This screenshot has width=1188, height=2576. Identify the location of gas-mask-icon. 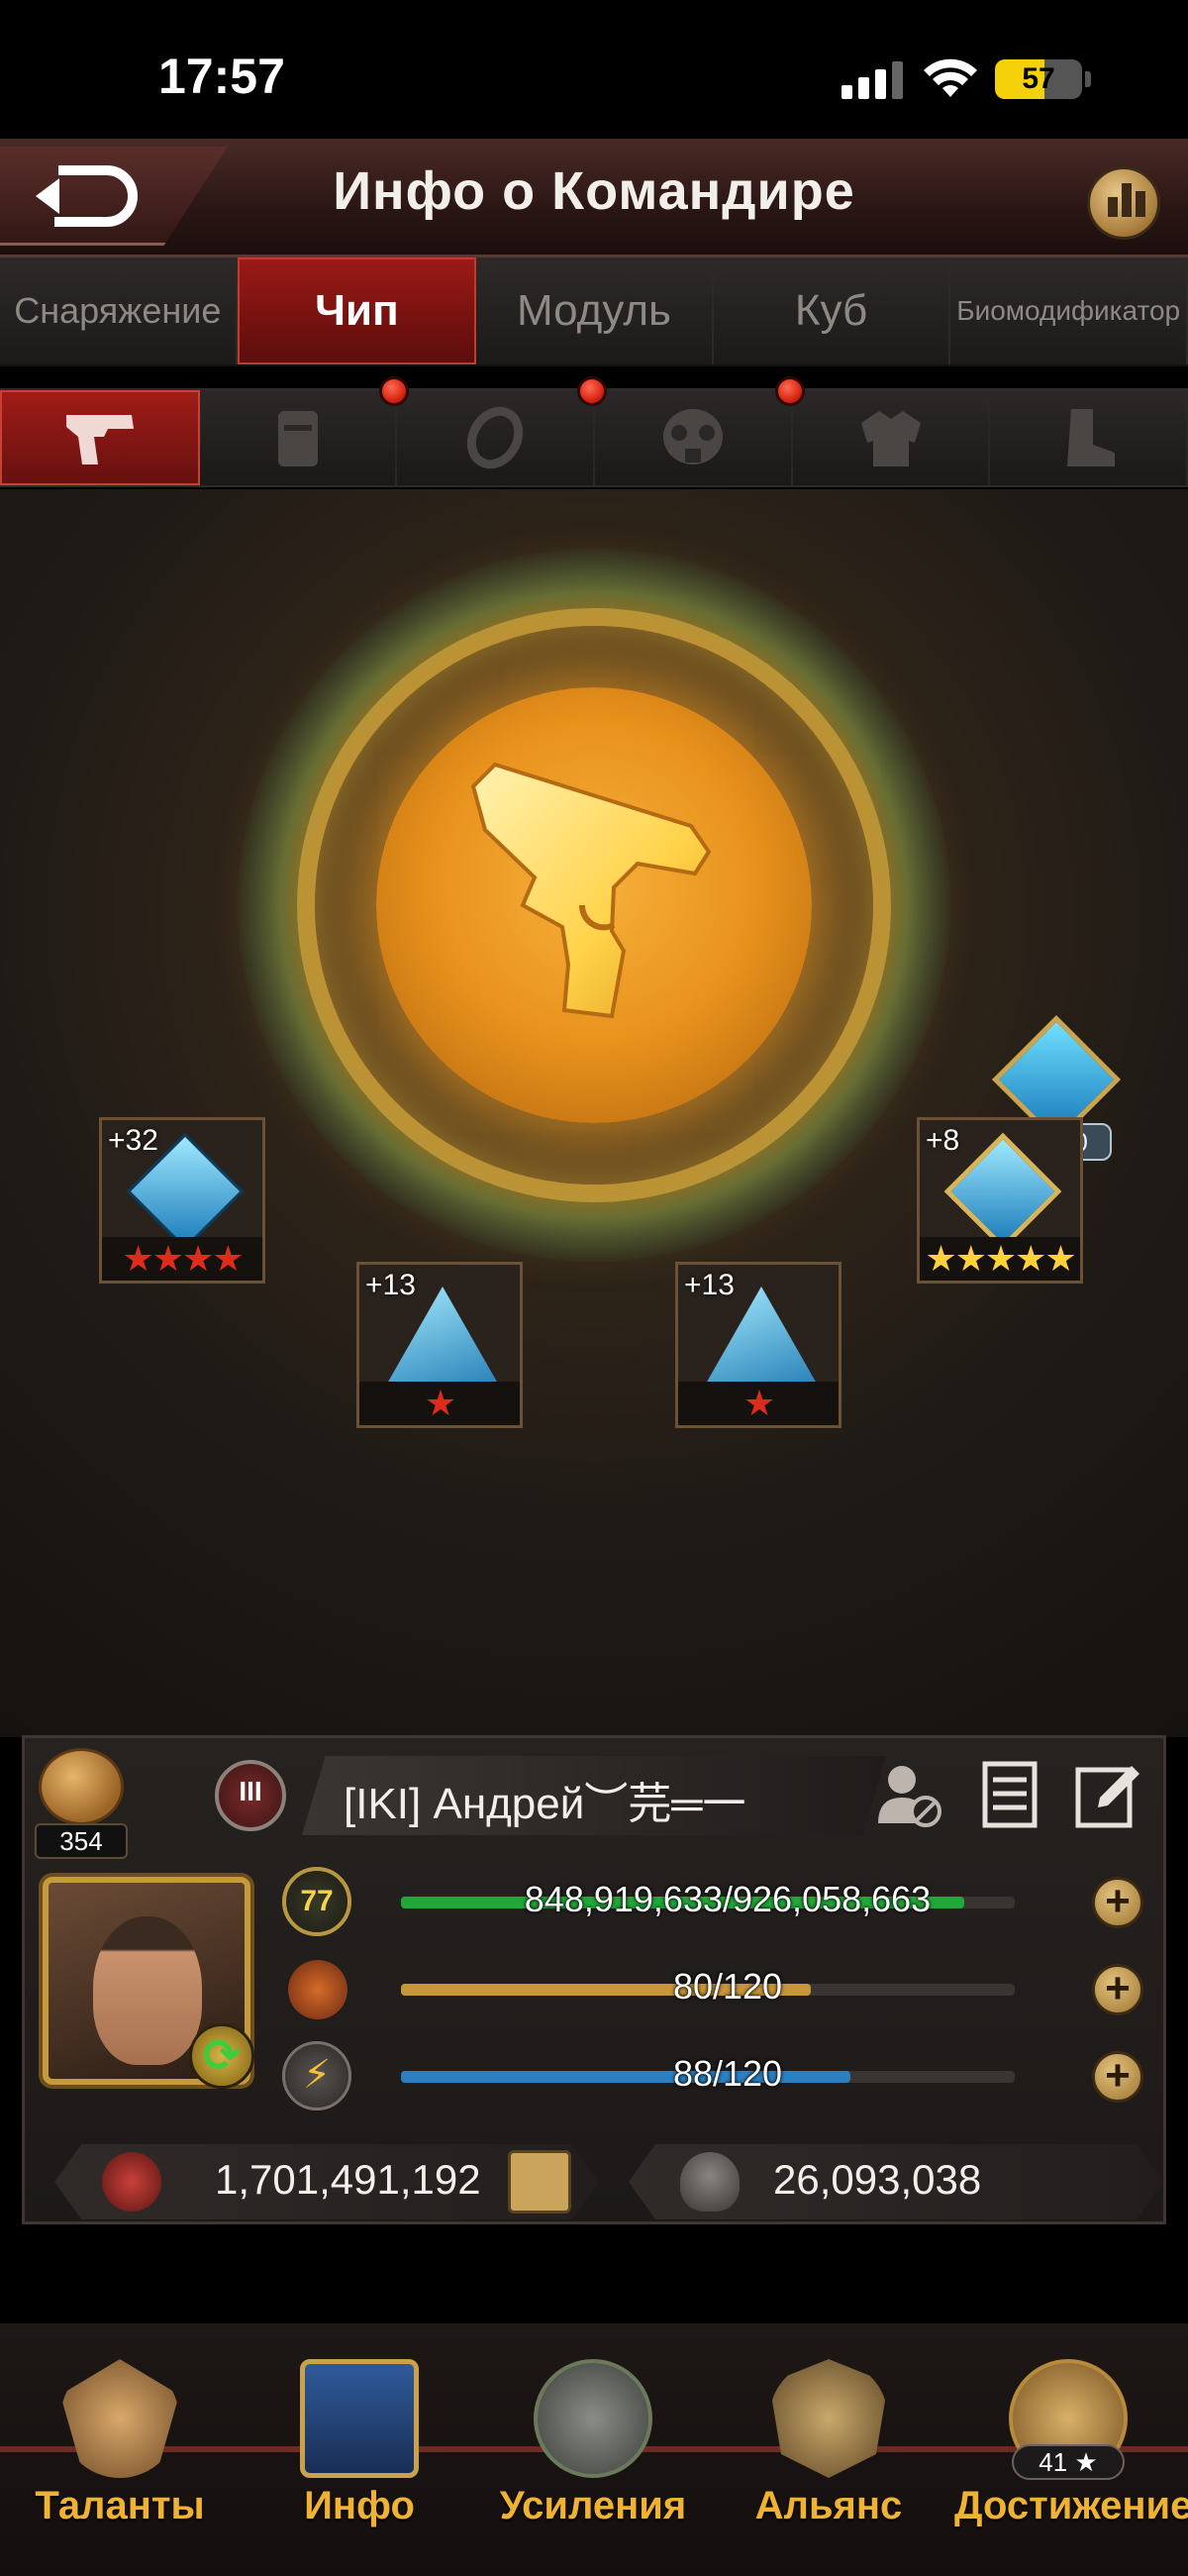
(692, 436).